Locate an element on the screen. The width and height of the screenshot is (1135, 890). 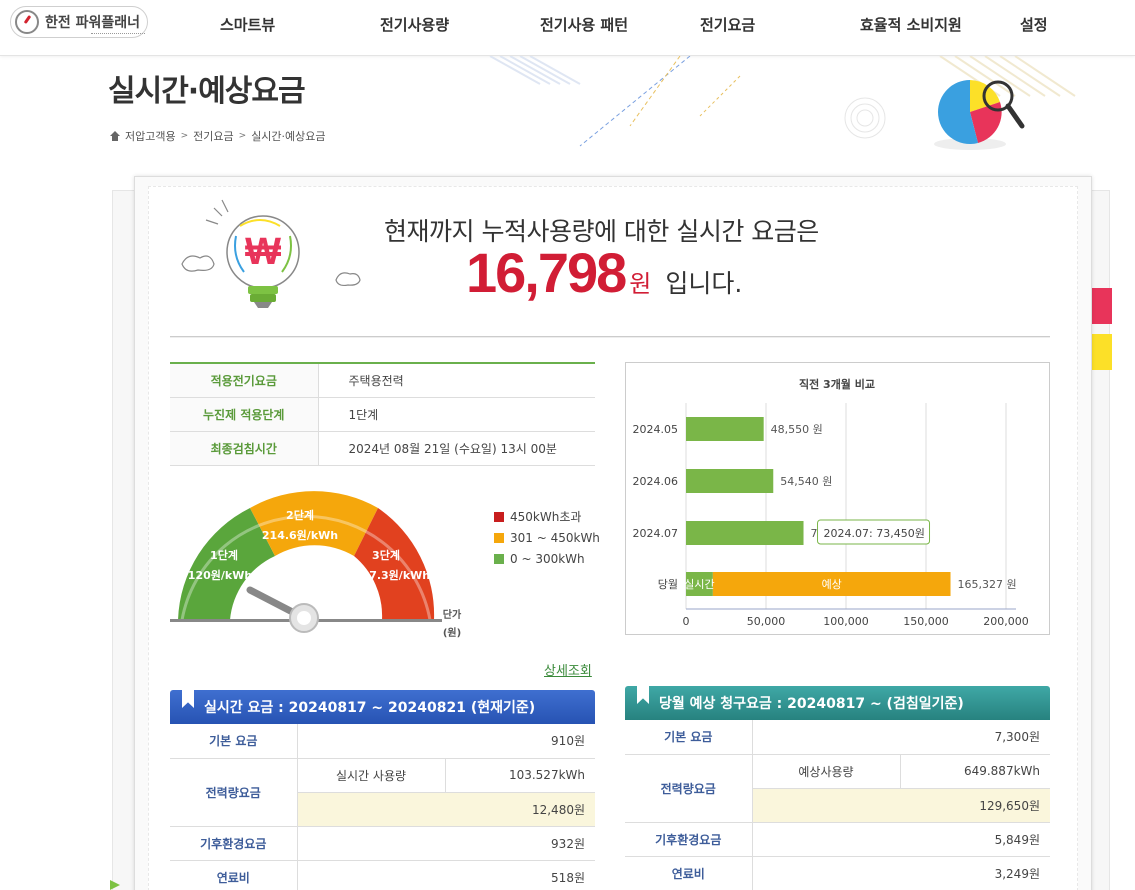
legend-item: 0 ~ 300kWh is located at coordinates (547, 558).